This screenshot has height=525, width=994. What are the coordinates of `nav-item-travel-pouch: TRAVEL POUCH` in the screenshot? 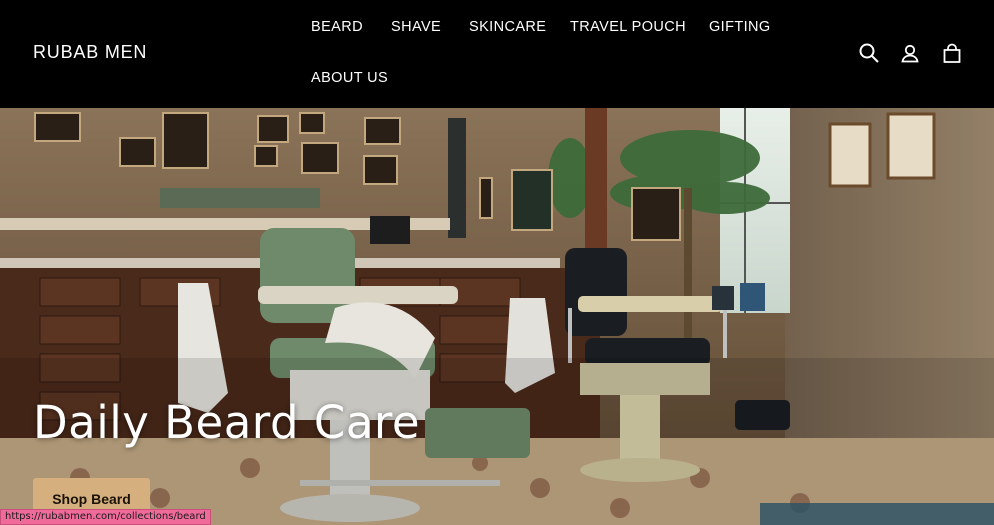 It's located at (628, 27).